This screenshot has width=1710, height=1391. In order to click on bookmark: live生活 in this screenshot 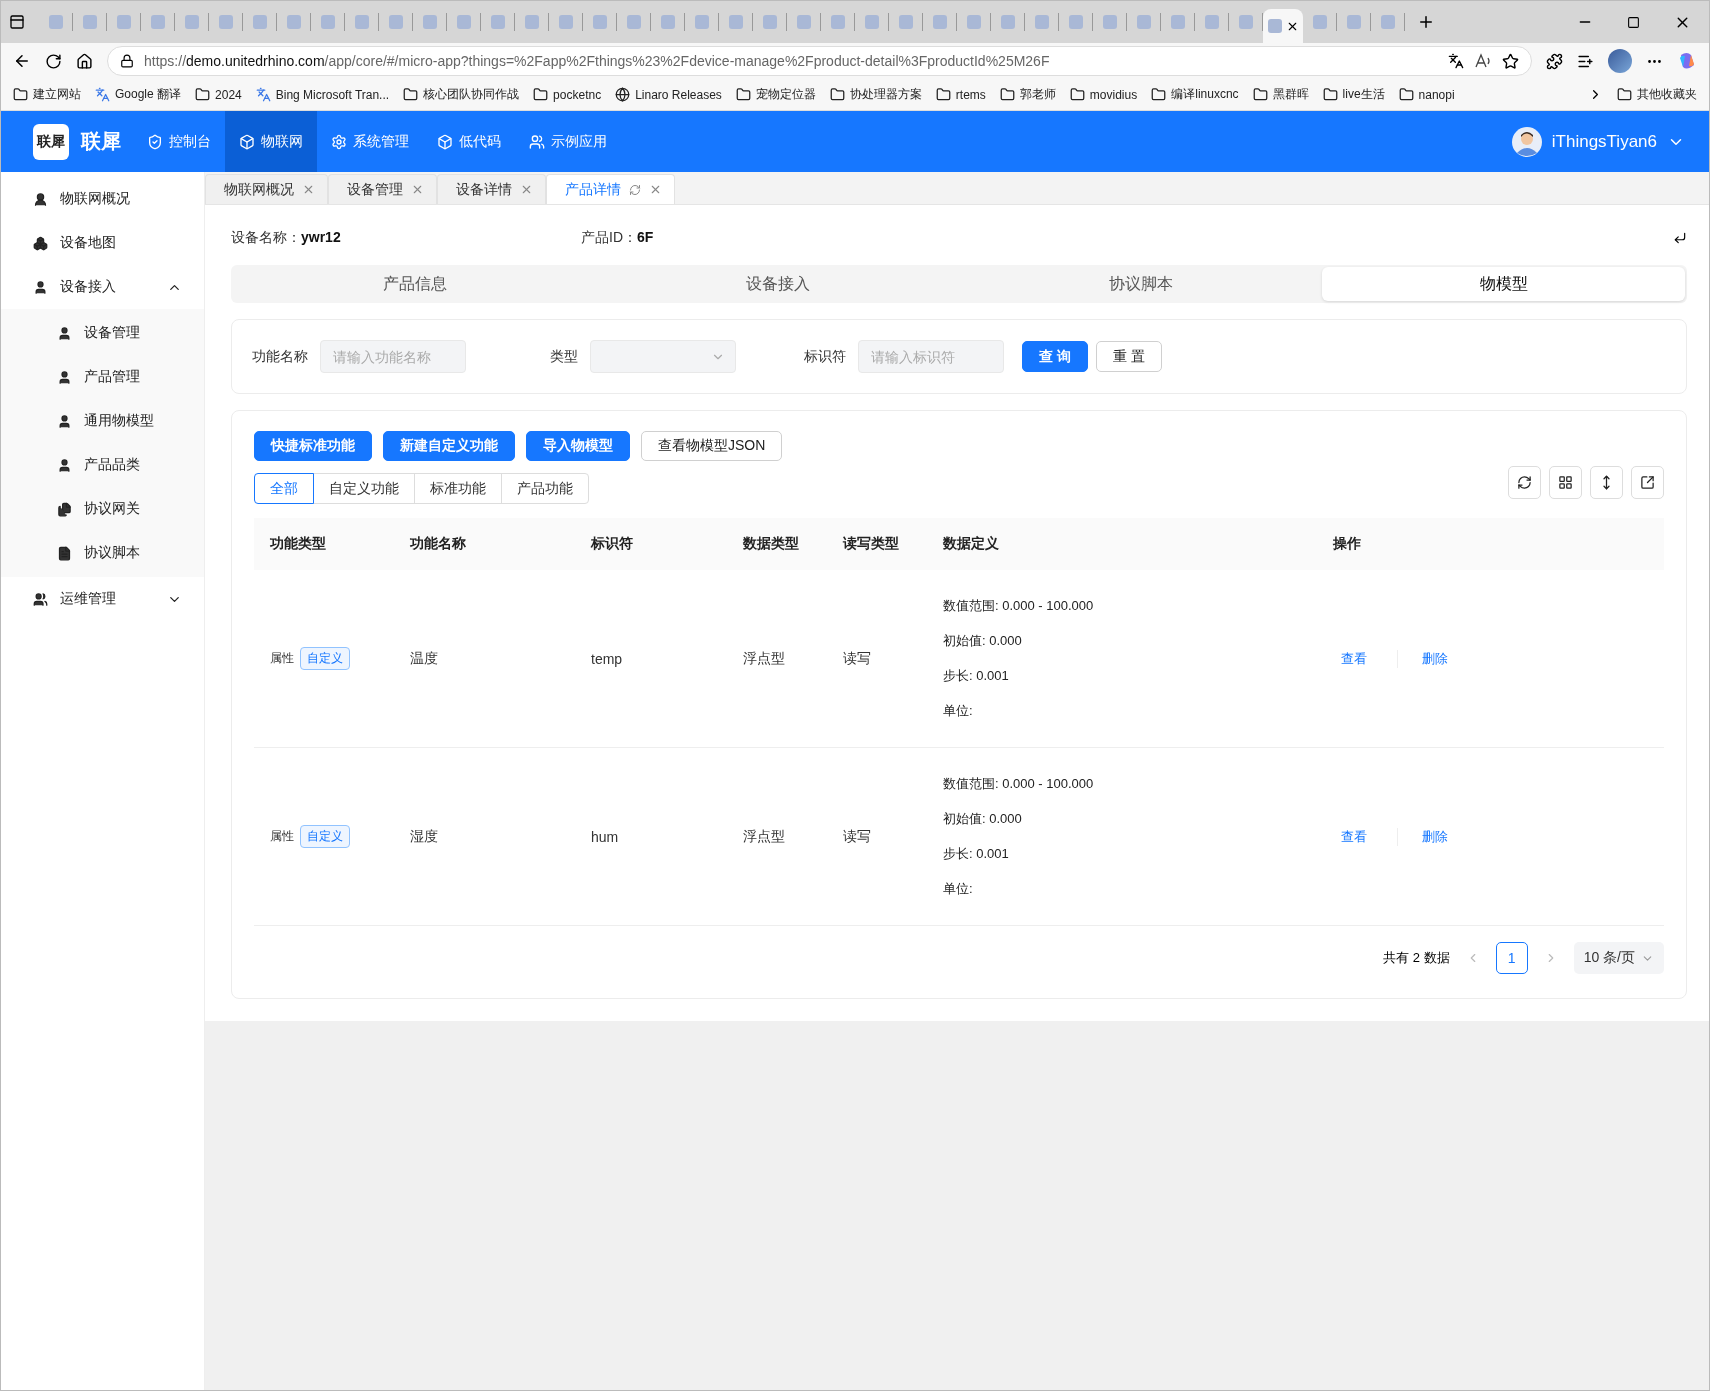, I will do `click(1353, 94)`.